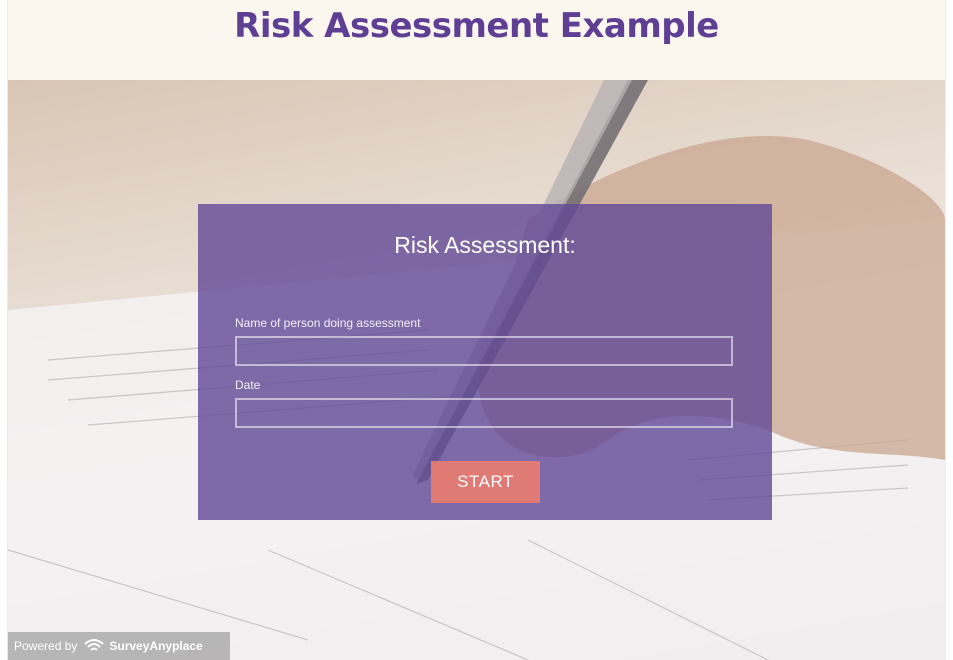 The height and width of the screenshot is (660, 953). Describe the element at coordinates (46, 646) in the screenshot. I see `powered-by-text: Powered by` at that location.